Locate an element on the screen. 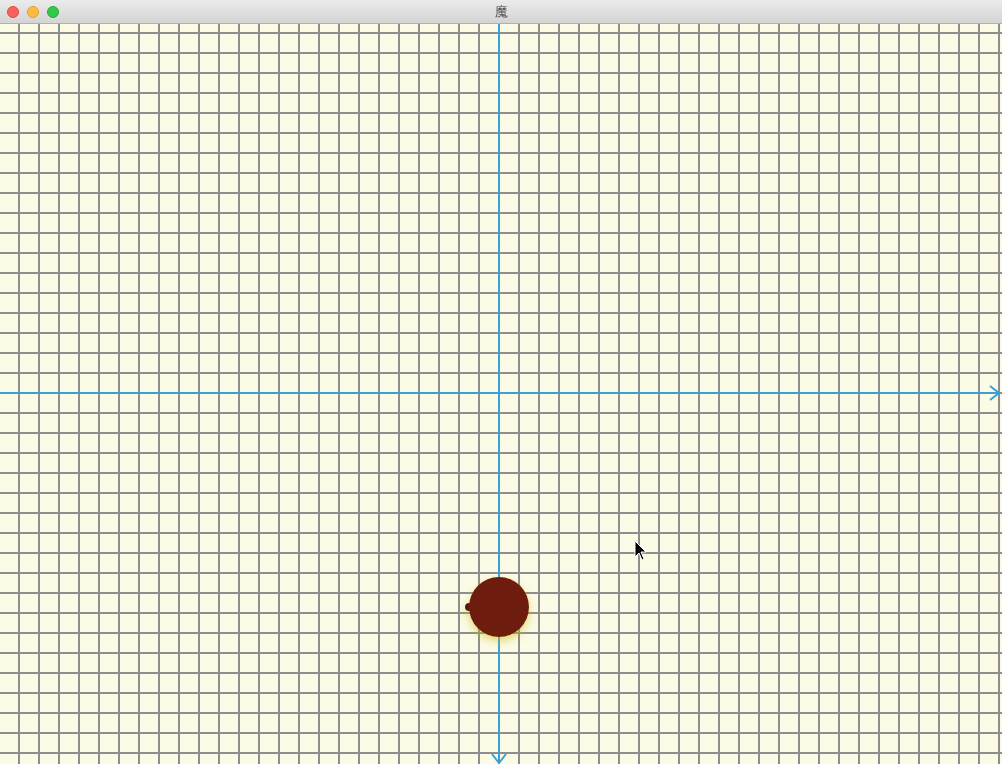 This screenshot has height=764, width=1002. close-button is located at coordinates (13, 11).